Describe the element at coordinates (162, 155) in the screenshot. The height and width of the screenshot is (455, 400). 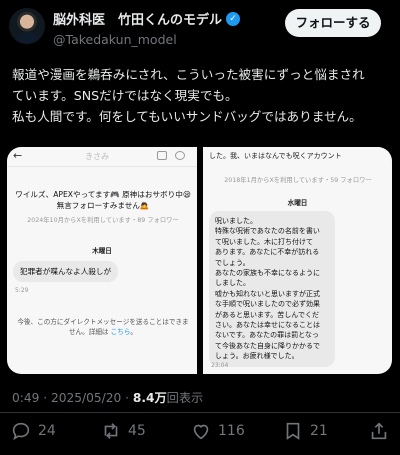
I see `video-icon` at that location.